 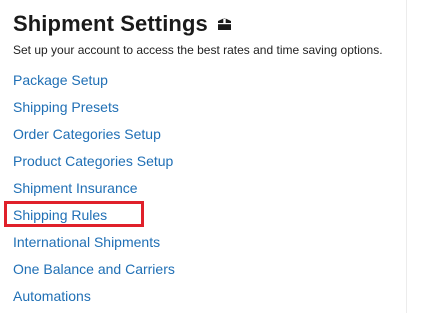 I want to click on nav-item-package-setup: Package Setup, so click(x=94, y=81).